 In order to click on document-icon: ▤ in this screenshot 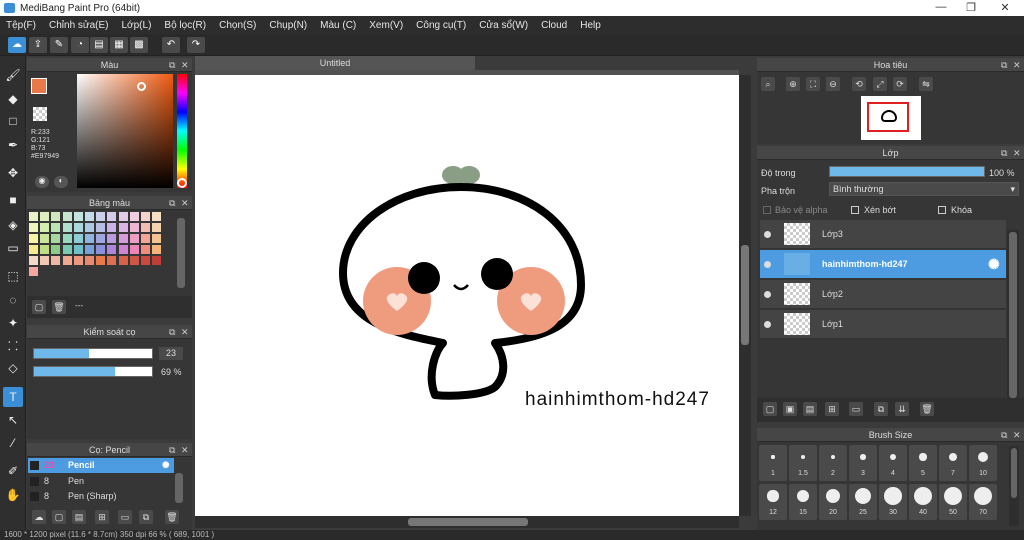, I will do `click(99, 45)`.